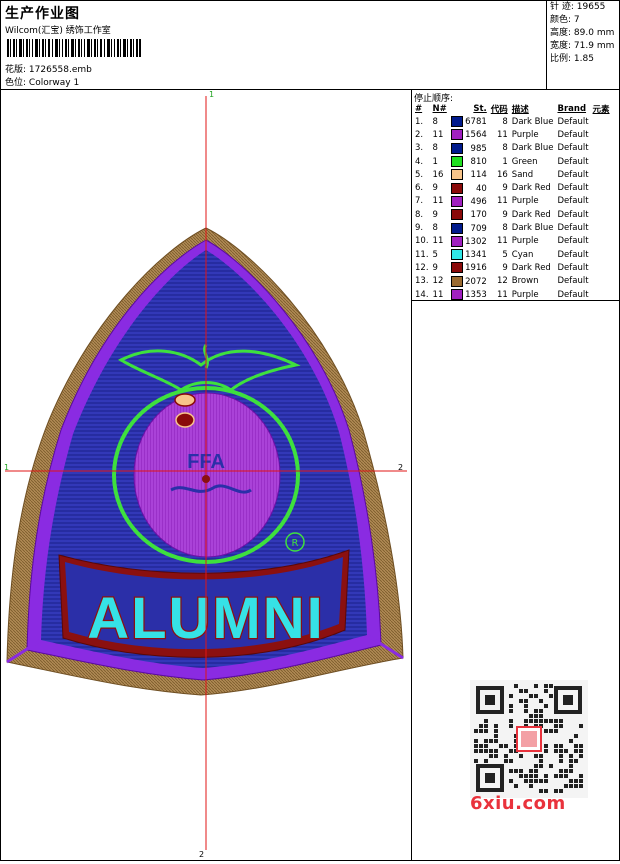 This screenshot has height=864, width=620. What do you see at coordinates (211, 94) in the screenshot?
I see `marker-top: 1` at bounding box center [211, 94].